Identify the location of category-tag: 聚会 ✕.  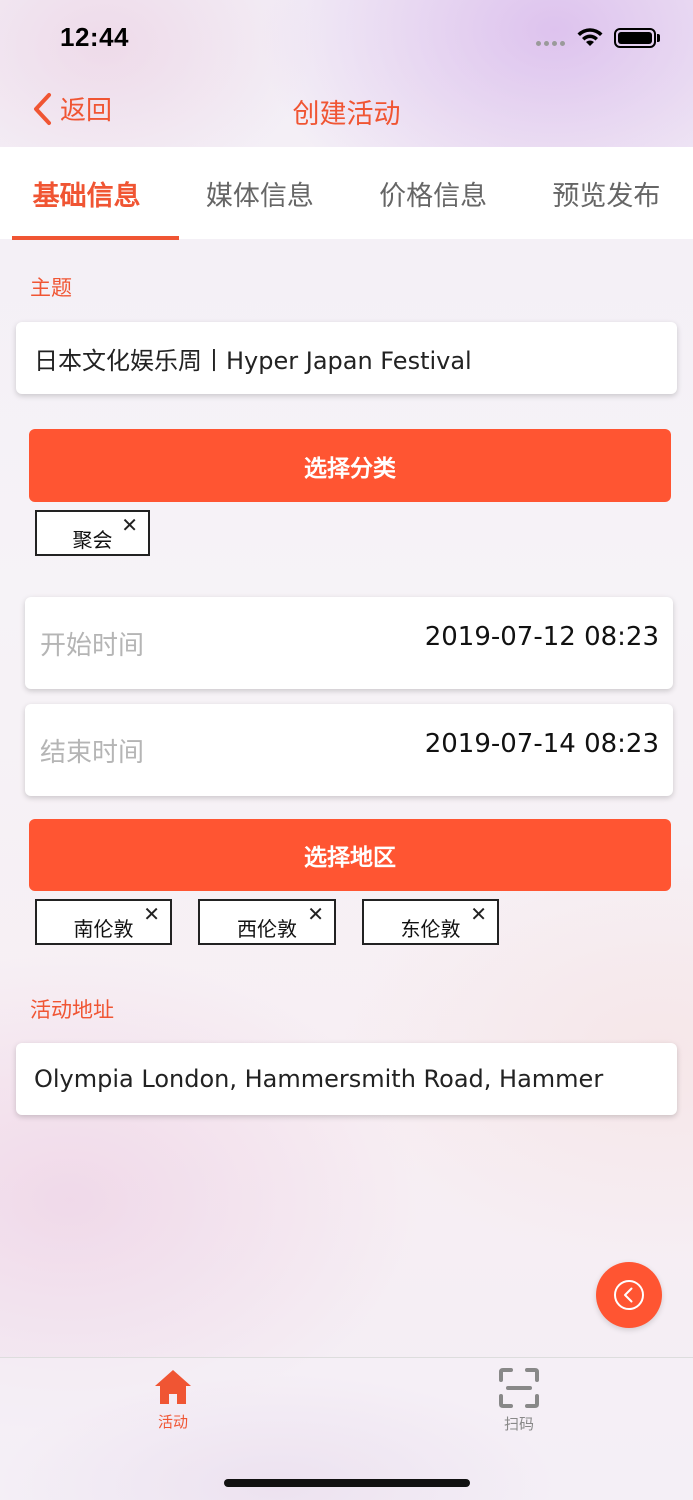
(92, 533).